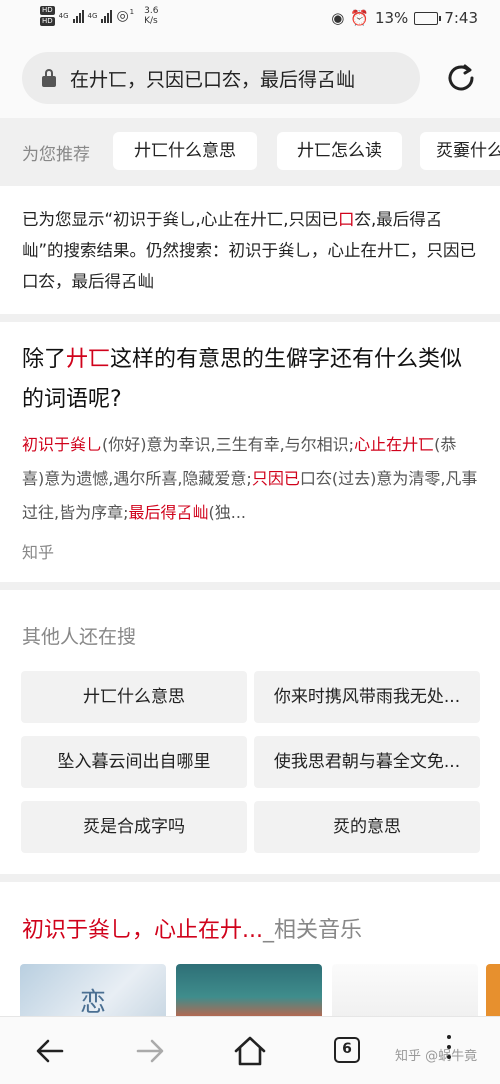 The image size is (500, 1084). Describe the element at coordinates (50, 1051) in the screenshot. I see `back-arrow-icon` at that location.